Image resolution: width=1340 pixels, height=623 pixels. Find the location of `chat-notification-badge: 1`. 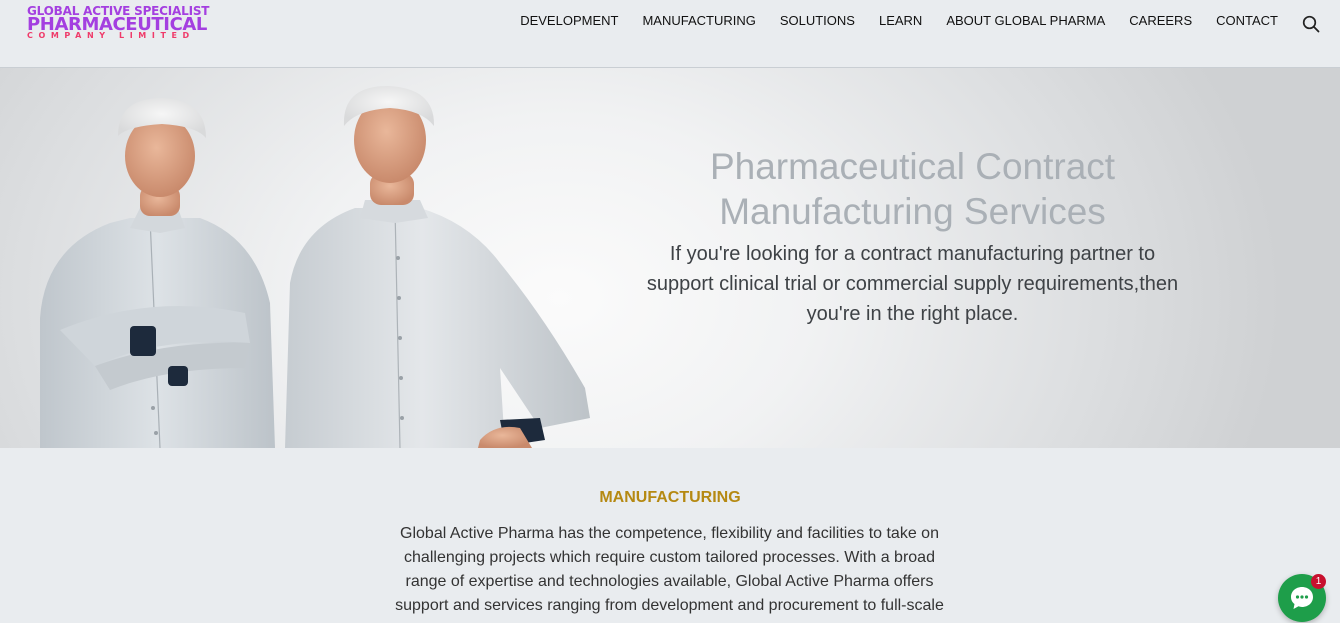

chat-notification-badge: 1 is located at coordinates (1318, 581).